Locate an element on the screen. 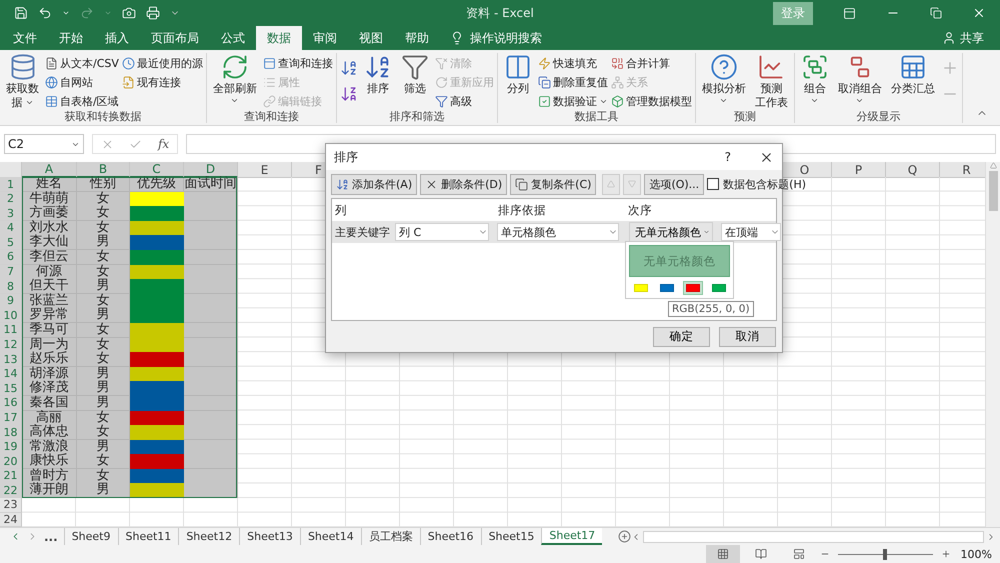 The image size is (1000, 563). scroll-up-icon is located at coordinates (993, 165).